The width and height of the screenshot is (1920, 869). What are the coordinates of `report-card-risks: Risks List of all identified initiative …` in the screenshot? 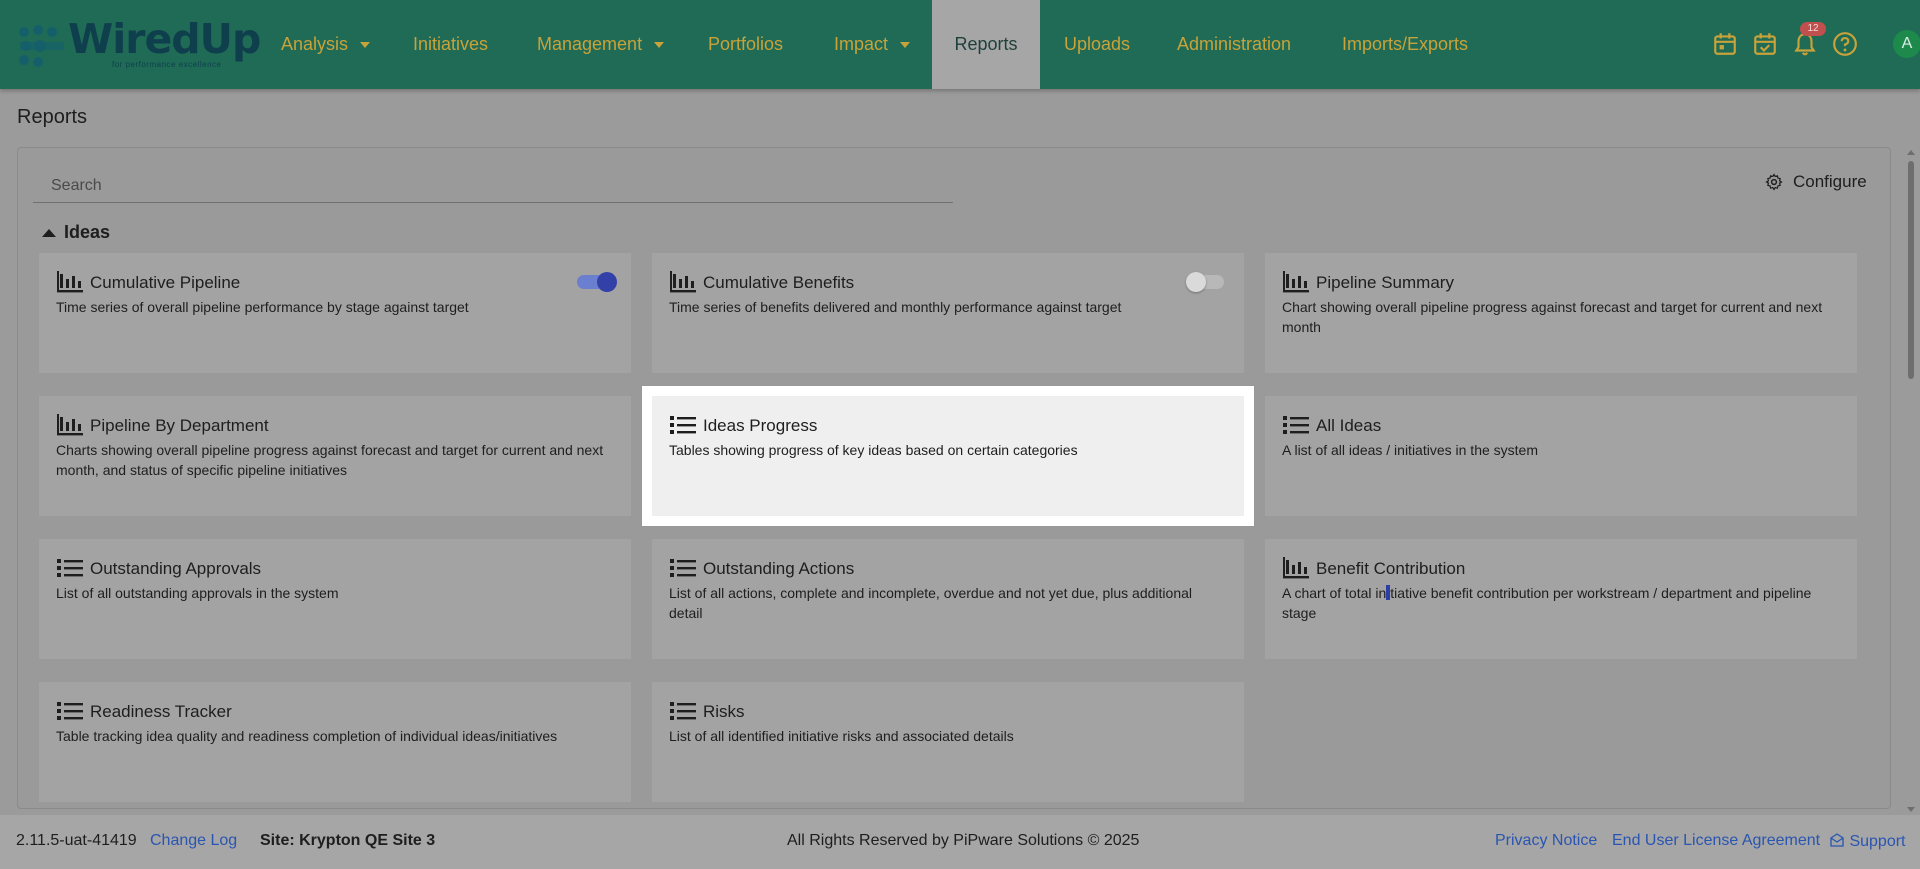 It's located at (948, 742).